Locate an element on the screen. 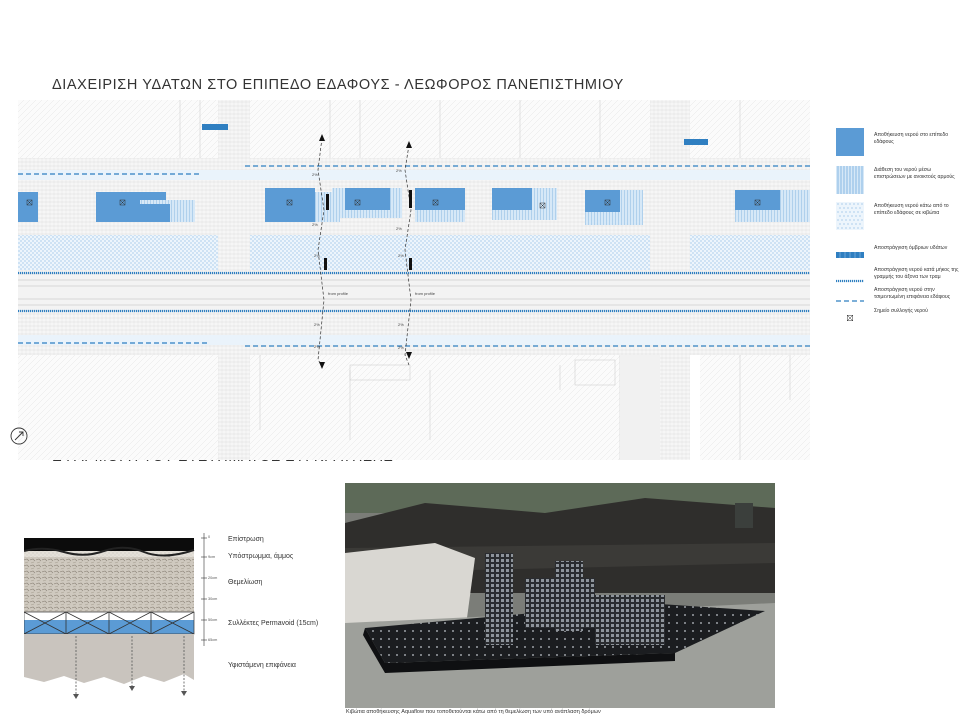 Image resolution: width=960 pixels, height=720 pixels. dotted-line-swatch is located at coordinates (850, 281).